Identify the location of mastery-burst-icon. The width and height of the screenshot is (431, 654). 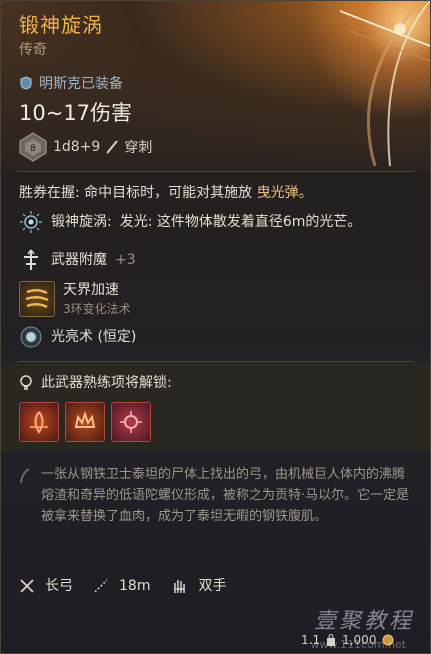
(131, 422).